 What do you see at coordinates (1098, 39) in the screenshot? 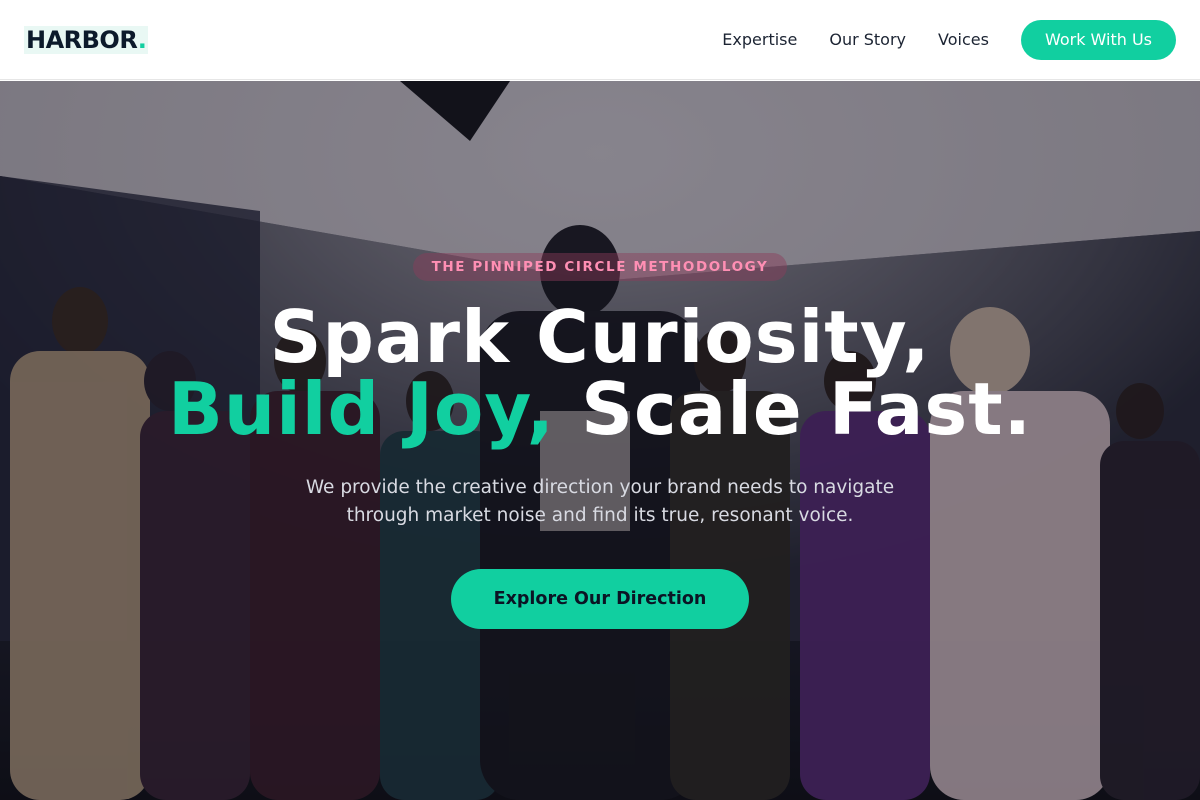
I see `work-with-us-button: Work With Us` at bounding box center [1098, 39].